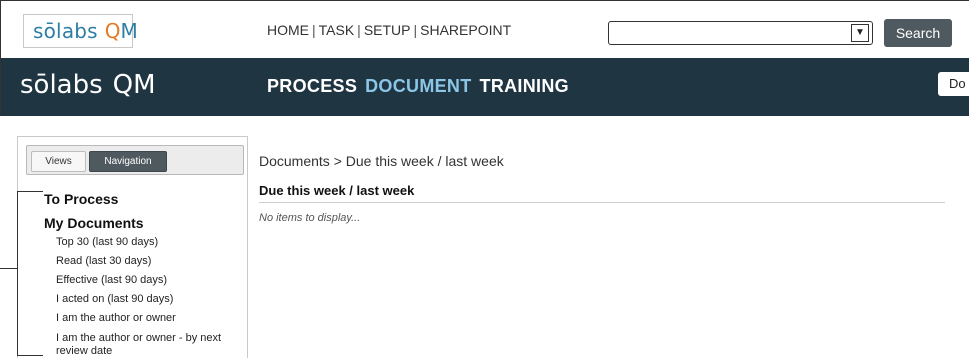 The image size is (969, 358). I want to click on page-title: Due this week / last week, so click(337, 190).